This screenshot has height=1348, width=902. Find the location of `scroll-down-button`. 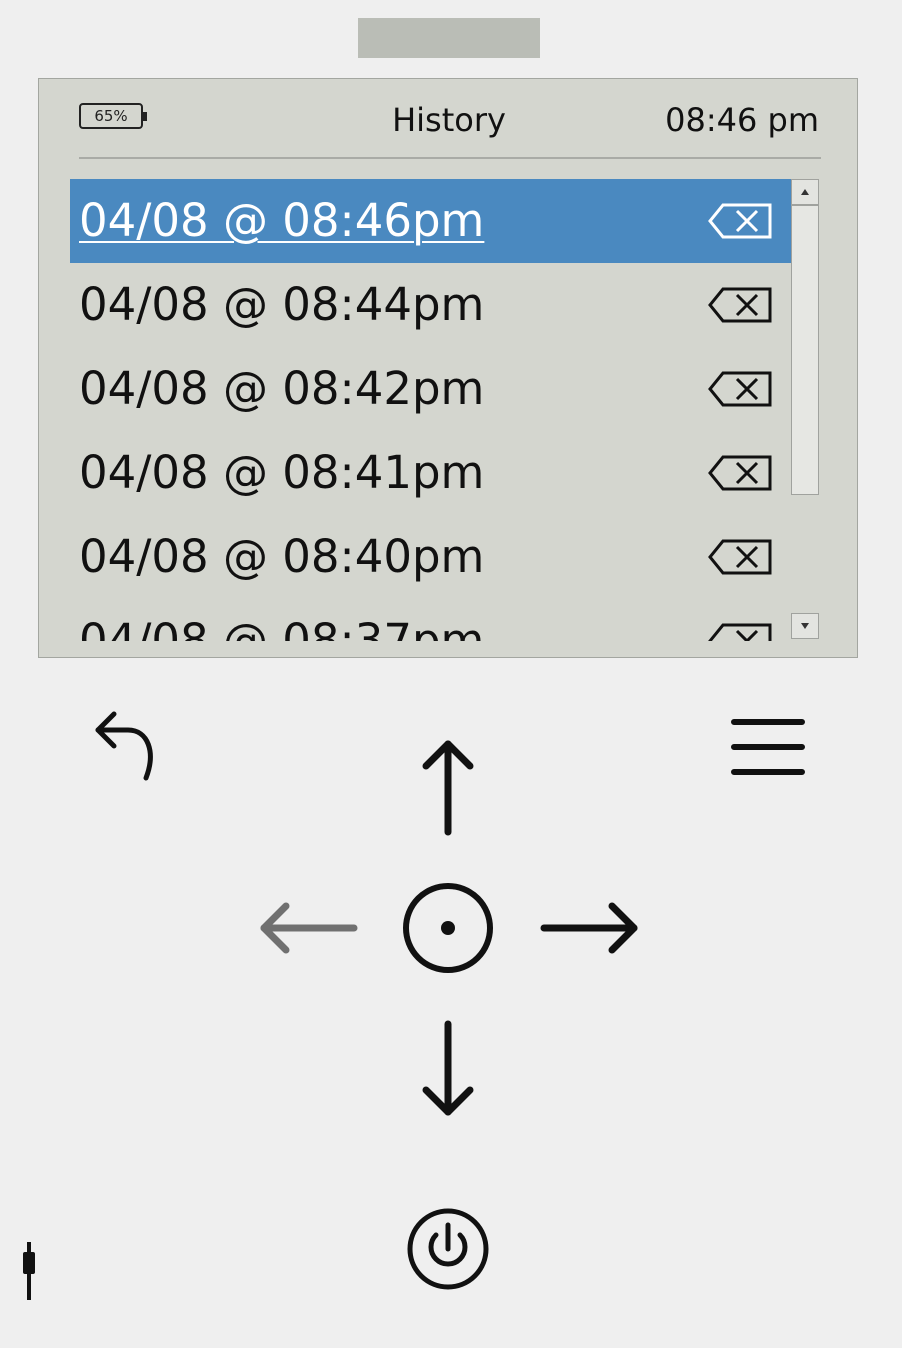

scroll-down-button is located at coordinates (805, 626).